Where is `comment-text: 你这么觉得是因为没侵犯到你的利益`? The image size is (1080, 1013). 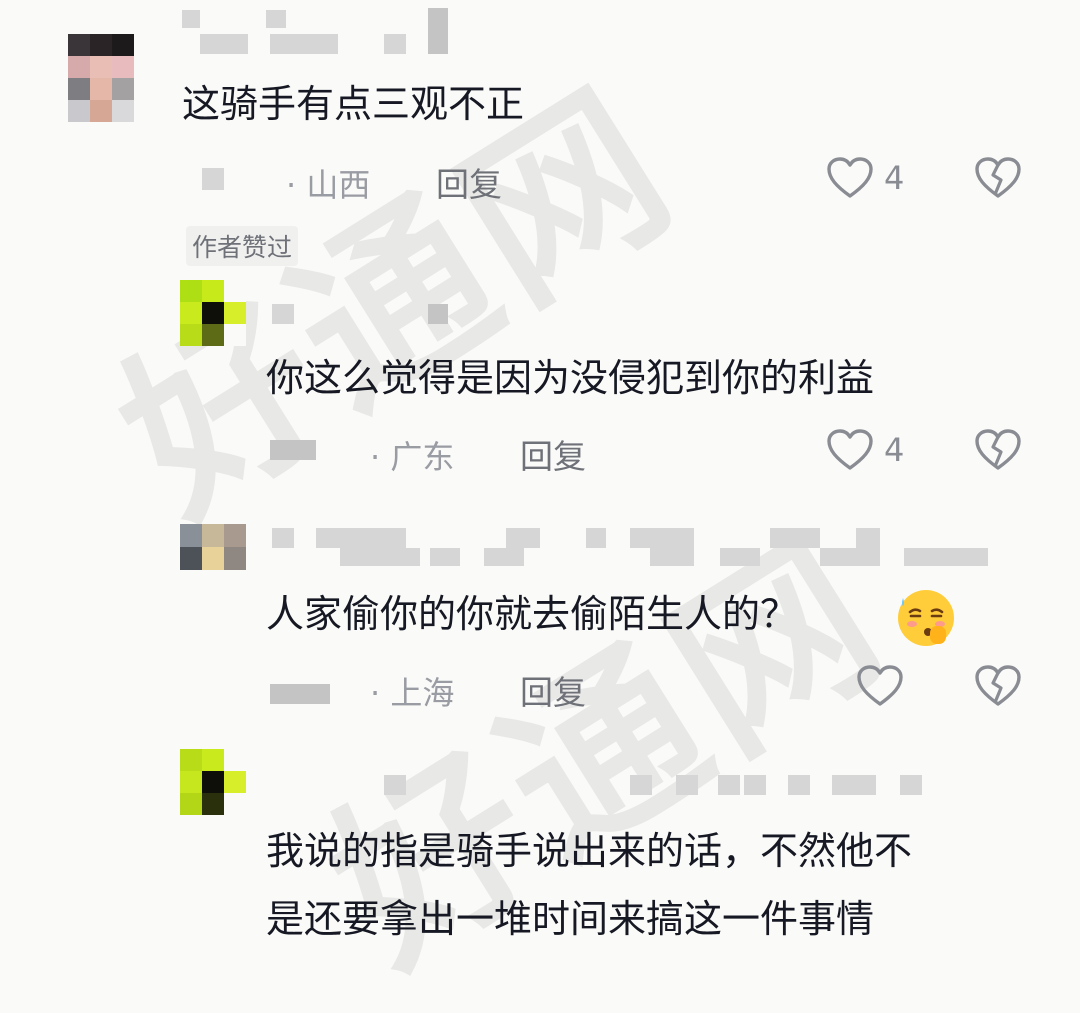 comment-text: 你这么觉得是因为没侵犯到你的利益 is located at coordinates (570, 378).